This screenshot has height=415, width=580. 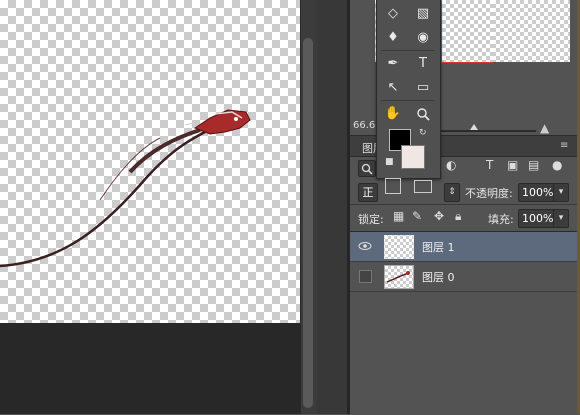 What do you see at coordinates (413, 157) in the screenshot?
I see `background-color-swatch` at bounding box center [413, 157].